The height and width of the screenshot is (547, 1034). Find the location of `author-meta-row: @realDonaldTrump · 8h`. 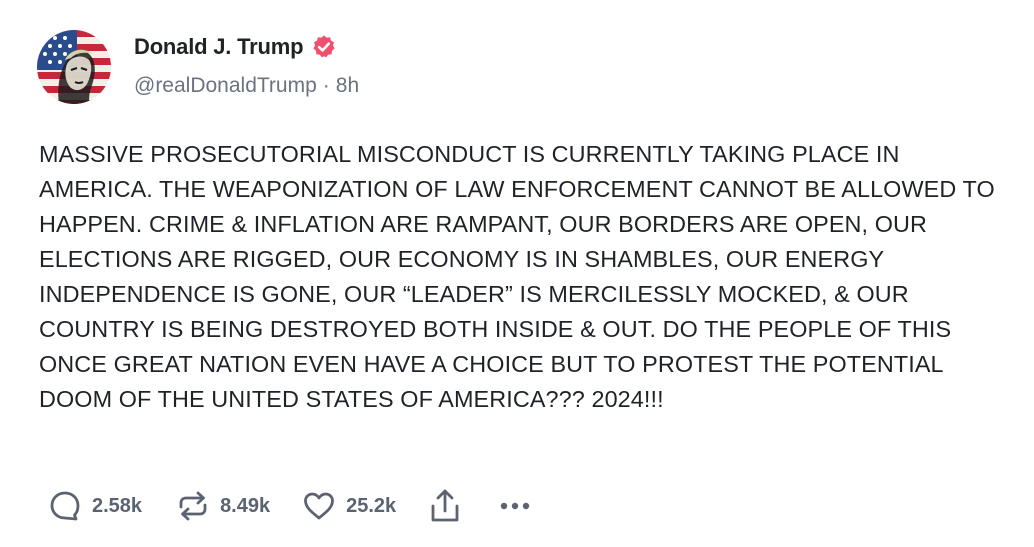

author-meta-row: @realDonaldTrump · 8h is located at coordinates (246, 86).